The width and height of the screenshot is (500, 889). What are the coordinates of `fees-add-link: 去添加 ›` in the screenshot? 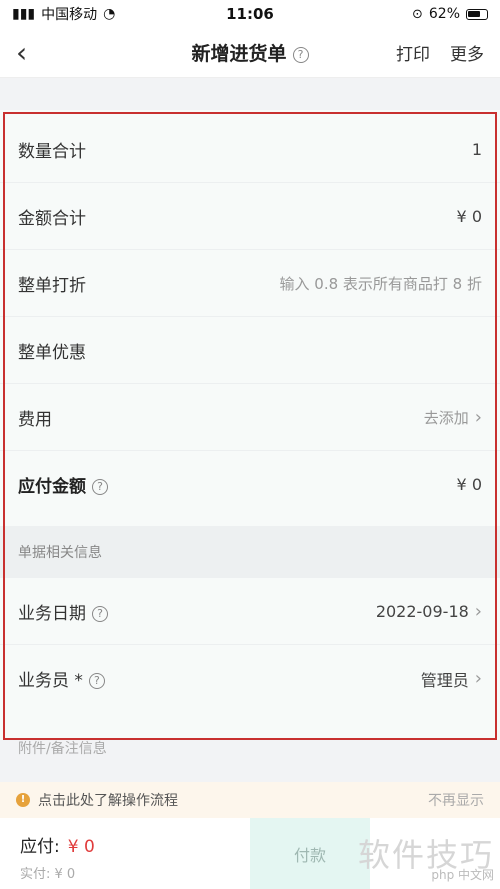 It's located at (453, 417).